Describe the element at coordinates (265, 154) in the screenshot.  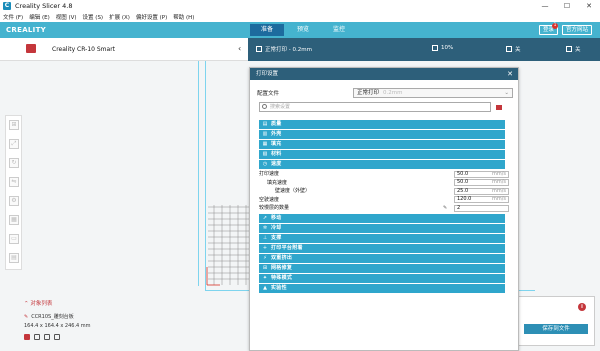
I see `material-icon: ▧` at that location.